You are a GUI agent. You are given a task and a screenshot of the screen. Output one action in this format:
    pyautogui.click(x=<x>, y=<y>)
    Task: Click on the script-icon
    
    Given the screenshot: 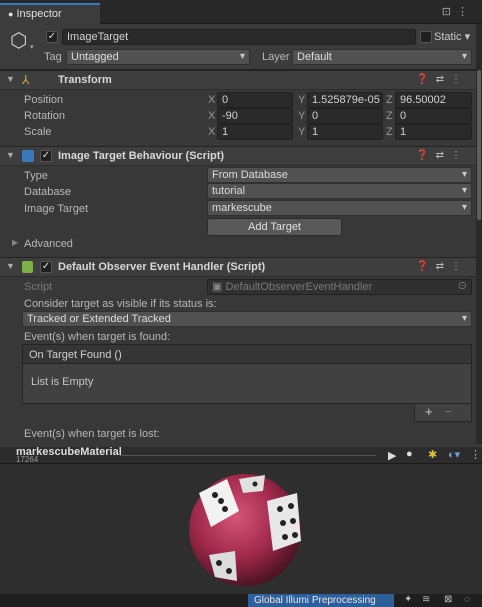 What is the action you would take?
    pyautogui.click(x=27, y=267)
    